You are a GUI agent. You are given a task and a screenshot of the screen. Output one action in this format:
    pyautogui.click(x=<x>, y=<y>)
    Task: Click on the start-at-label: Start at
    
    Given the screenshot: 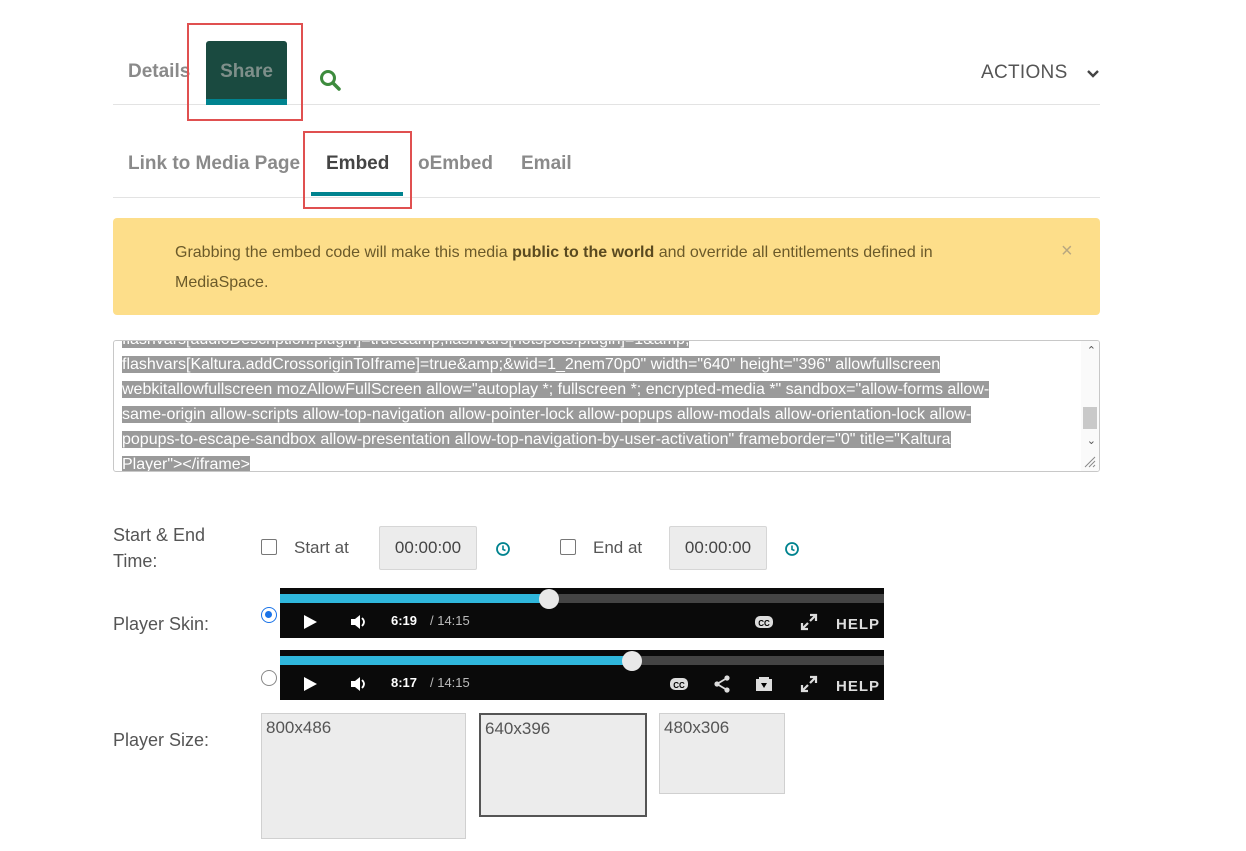 What is the action you would take?
    pyautogui.click(x=321, y=547)
    